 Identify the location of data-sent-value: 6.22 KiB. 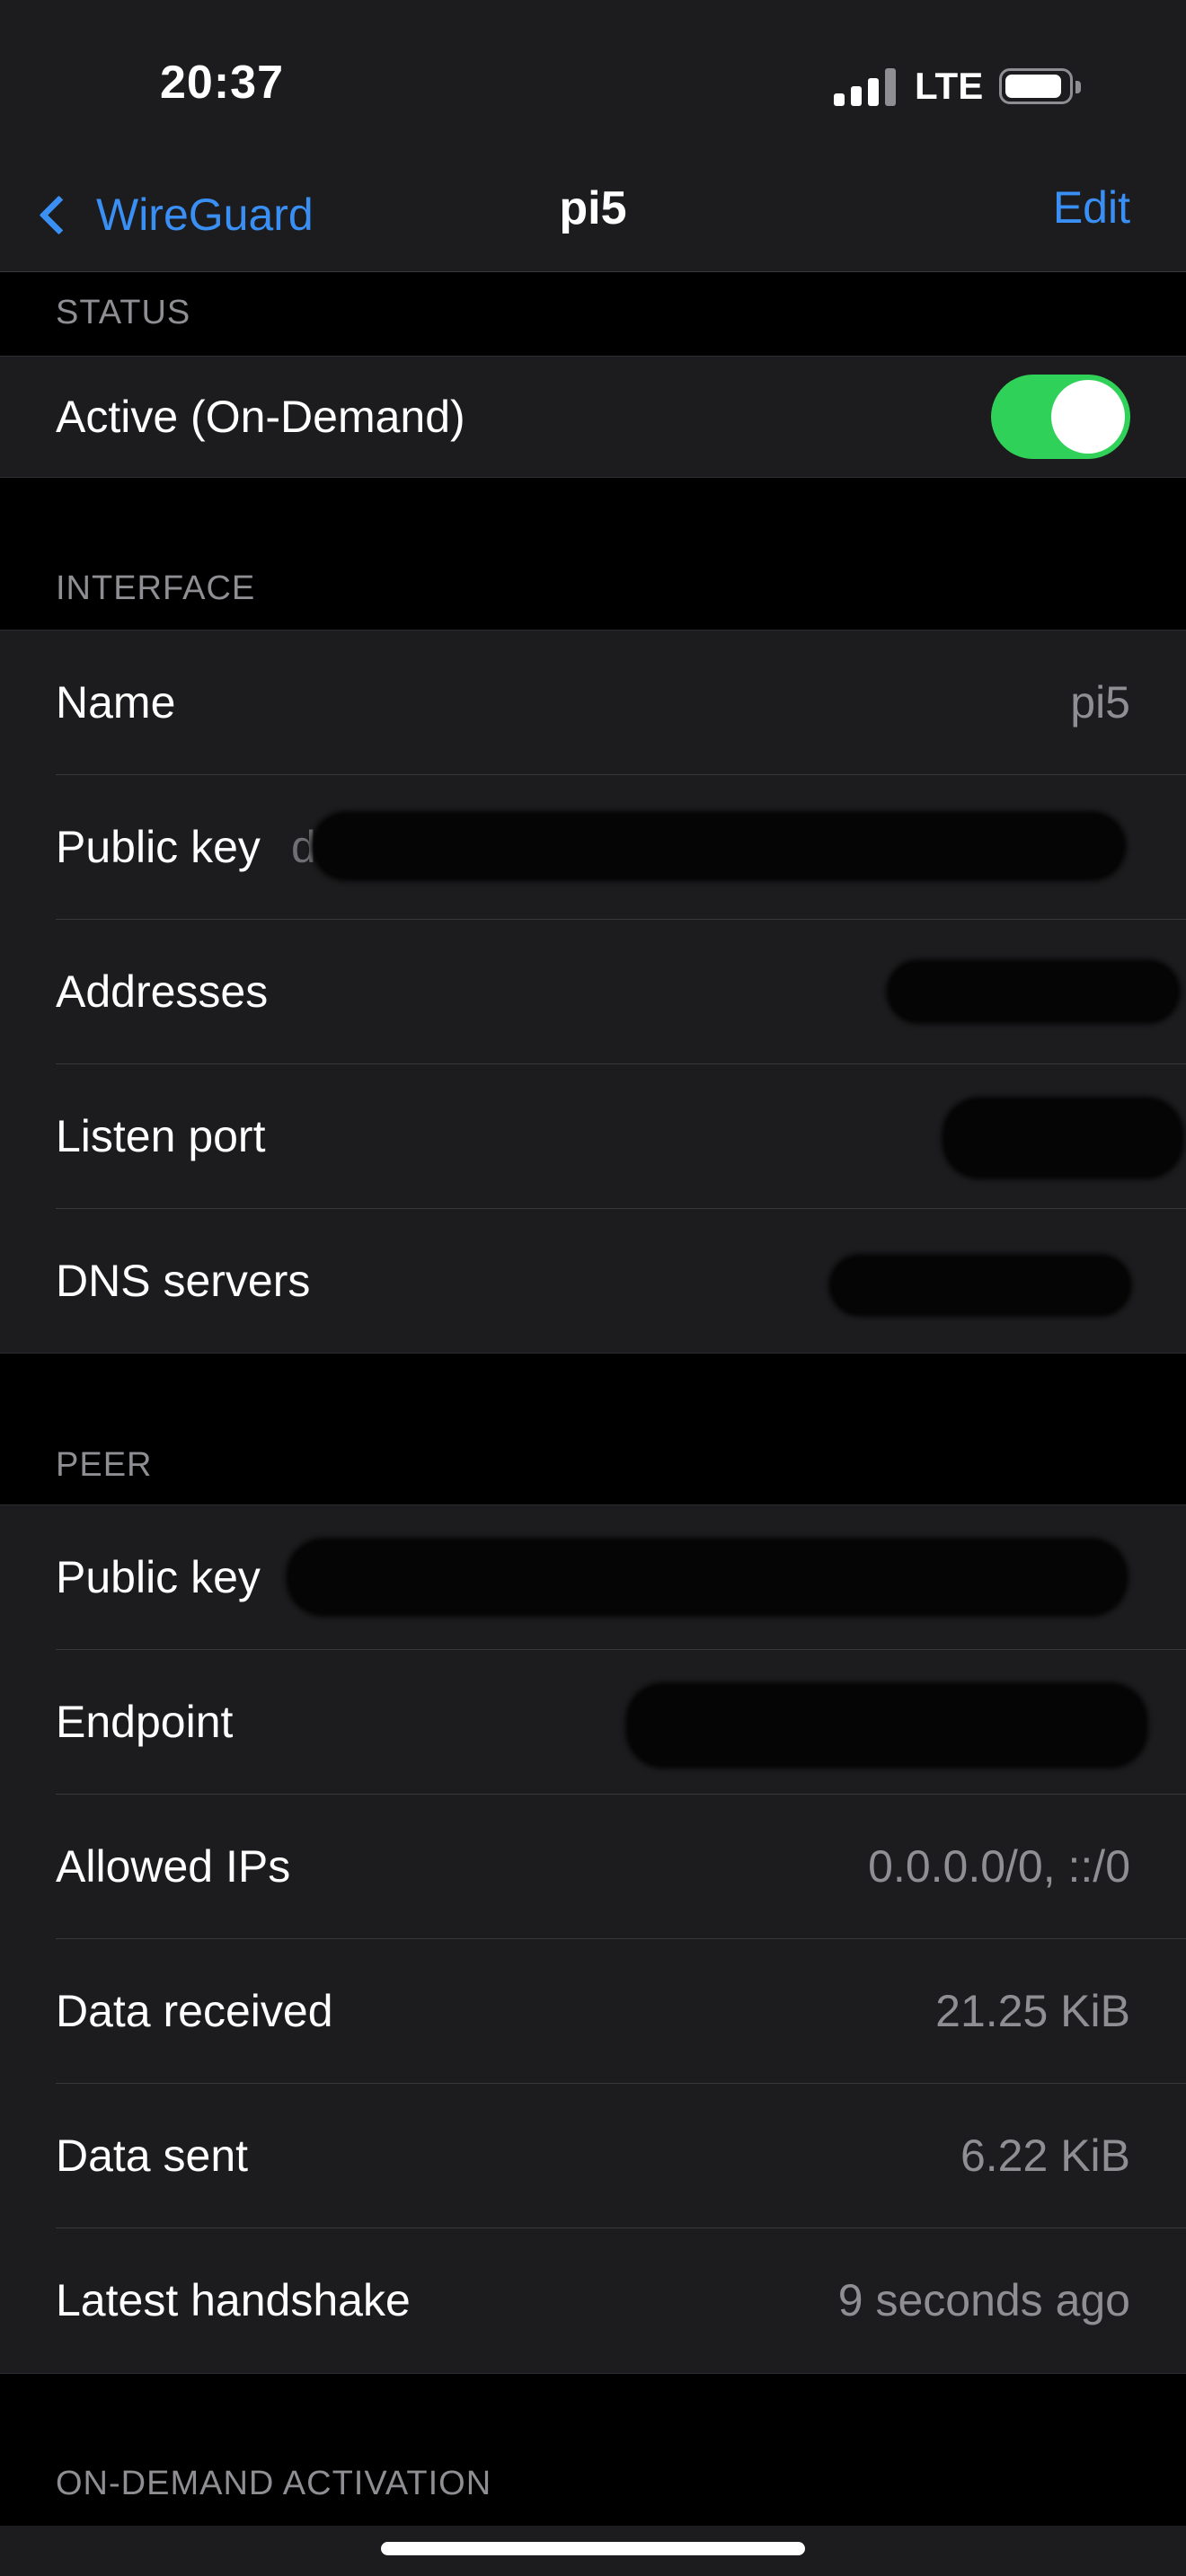
(1045, 2155).